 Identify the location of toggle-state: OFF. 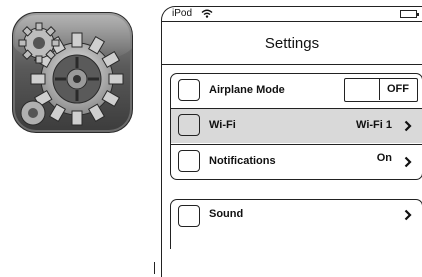
(398, 89).